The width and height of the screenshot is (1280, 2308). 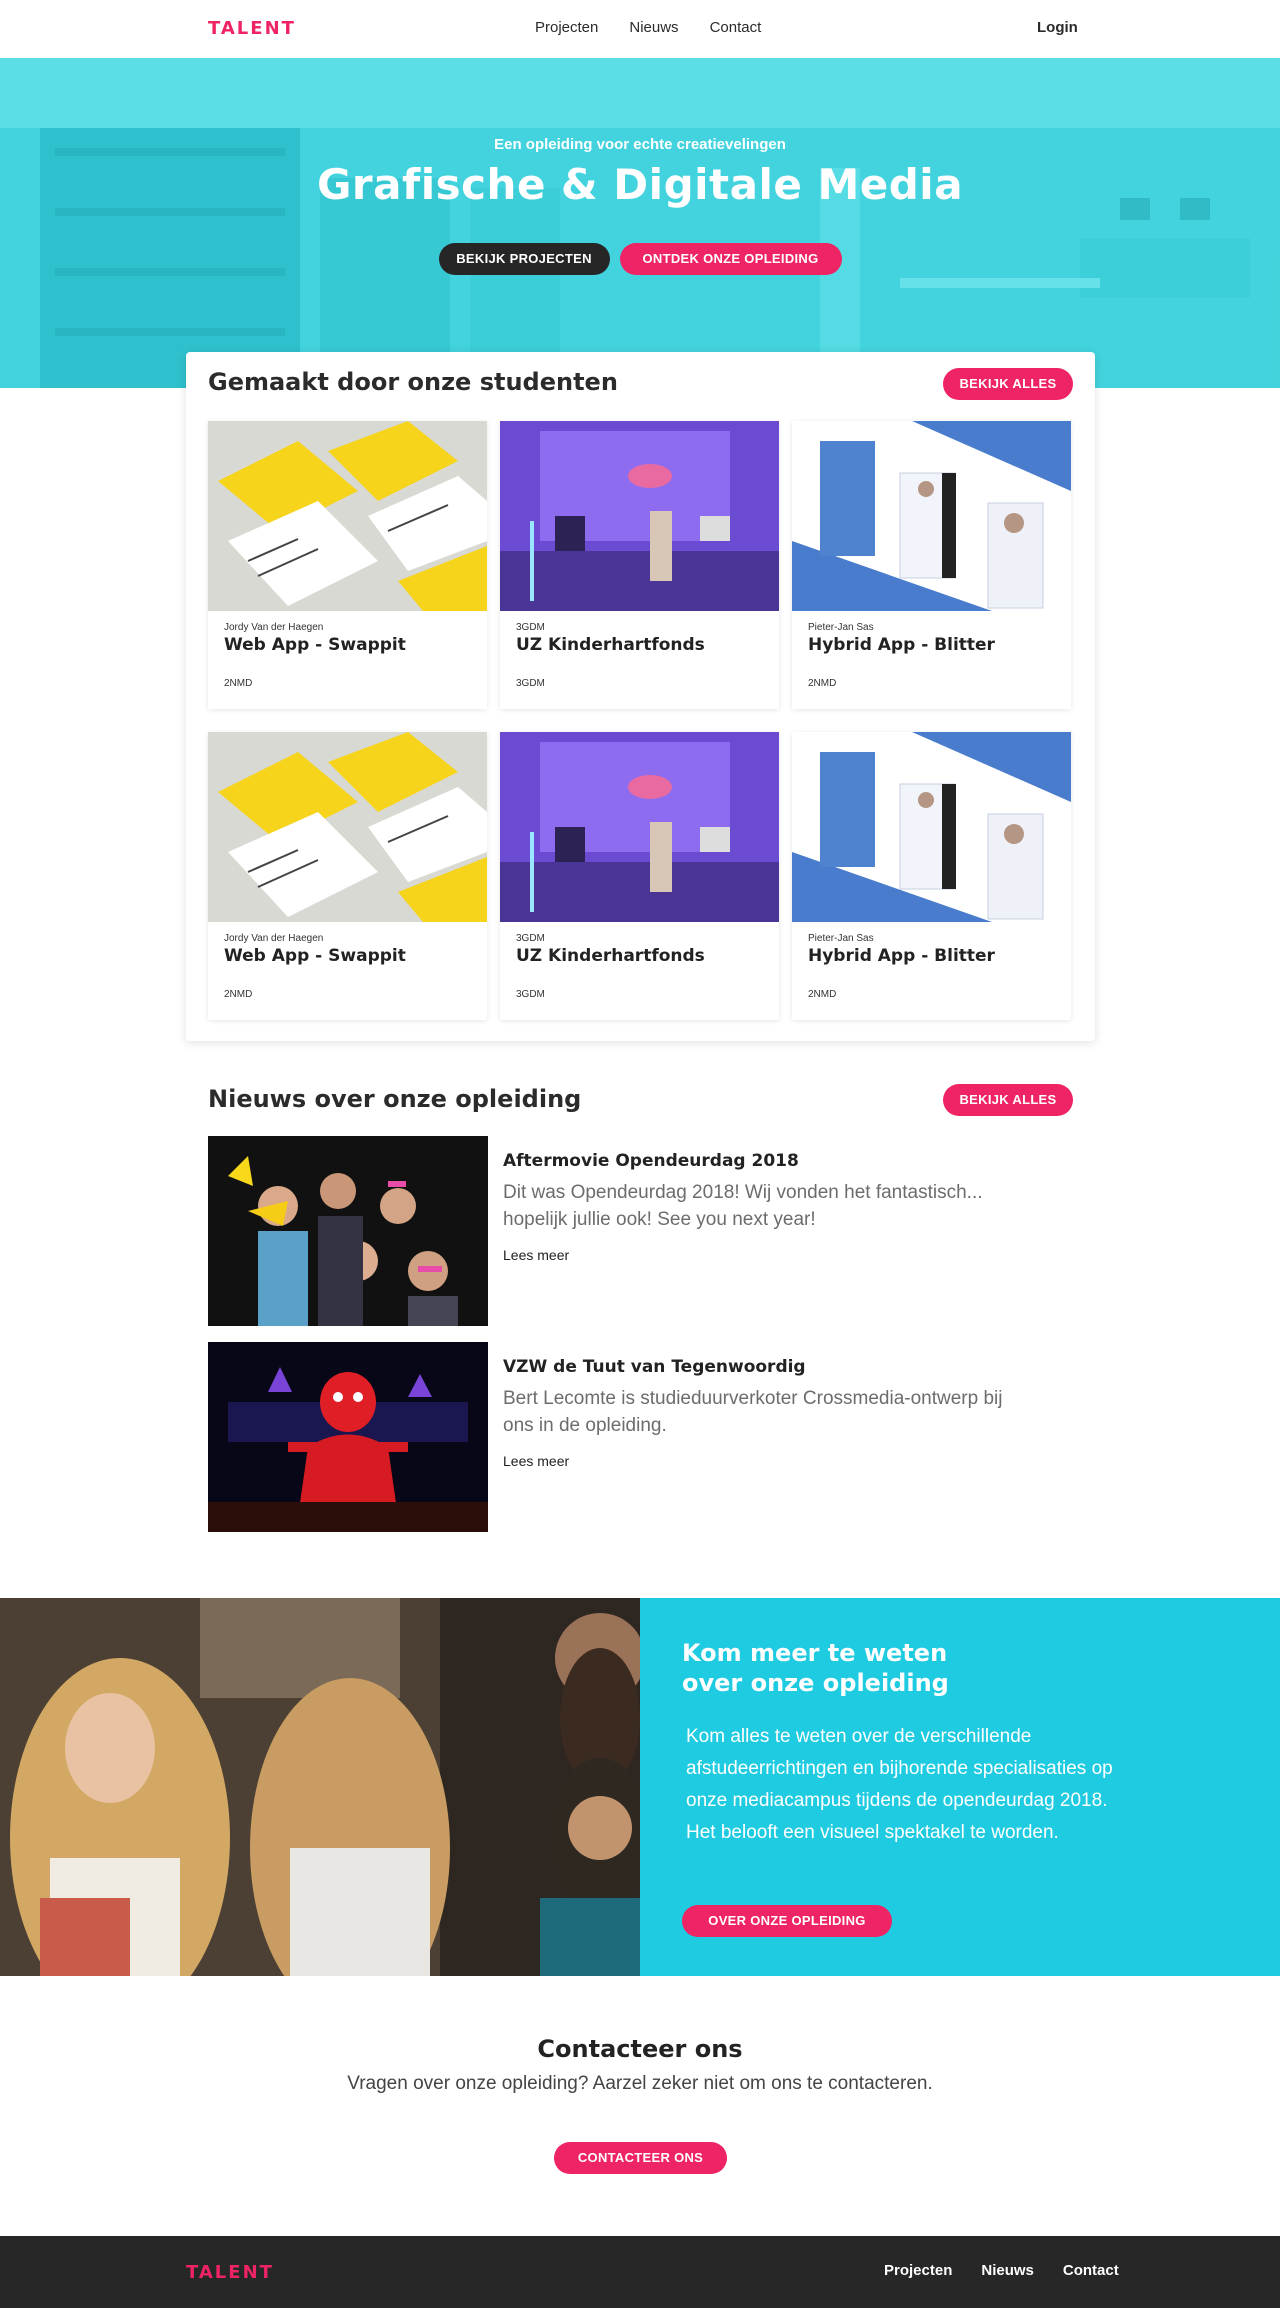 What do you see at coordinates (348, 1437) in the screenshot?
I see `news-image-tuut` at bounding box center [348, 1437].